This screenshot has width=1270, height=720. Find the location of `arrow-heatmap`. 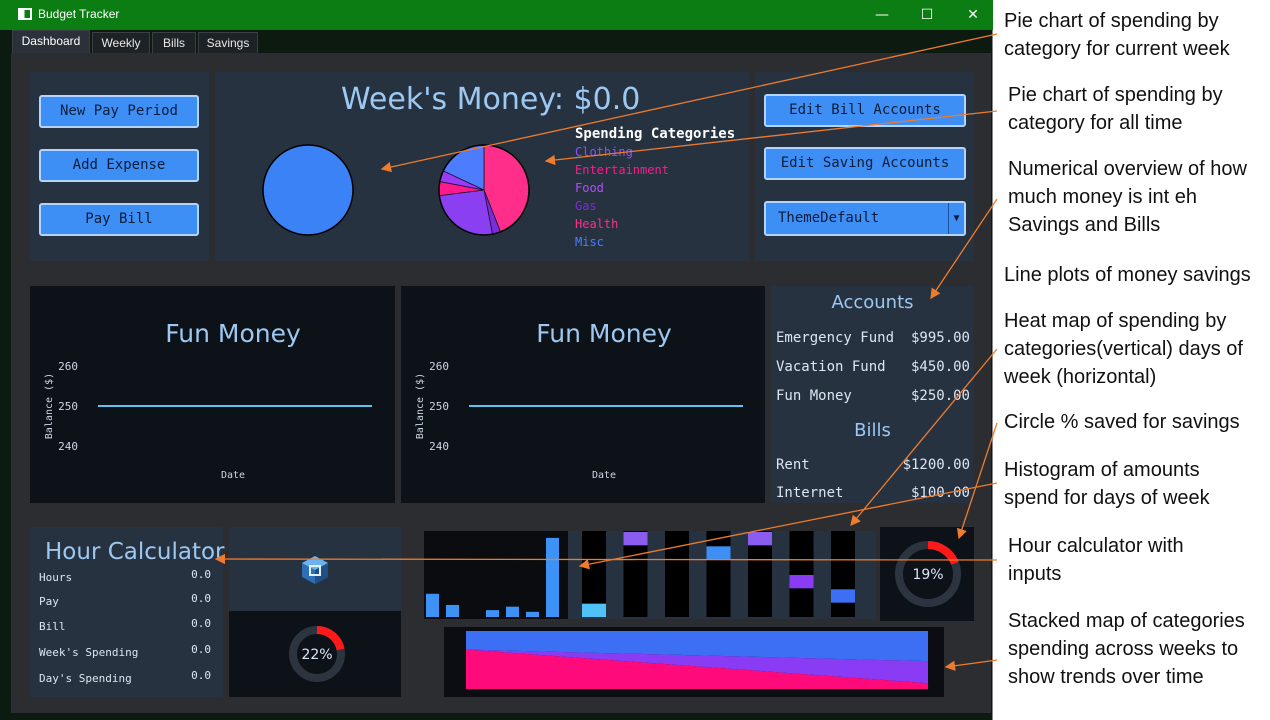

arrow-heatmap is located at coordinates (924, 437).